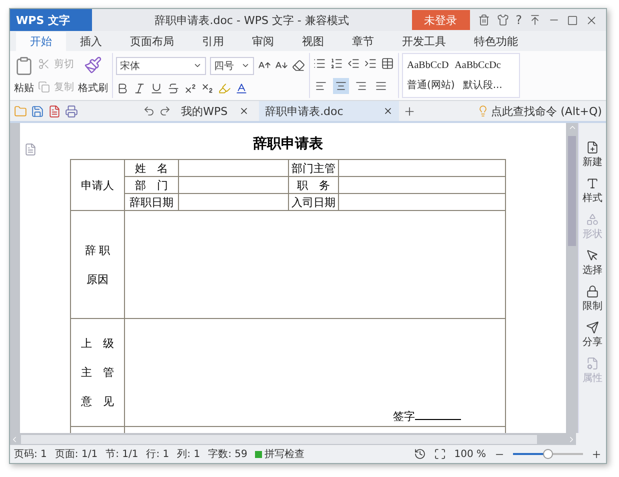 The height and width of the screenshot is (477, 619). What do you see at coordinates (97, 401) in the screenshot?
I see `row-label: 意 见` at bounding box center [97, 401].